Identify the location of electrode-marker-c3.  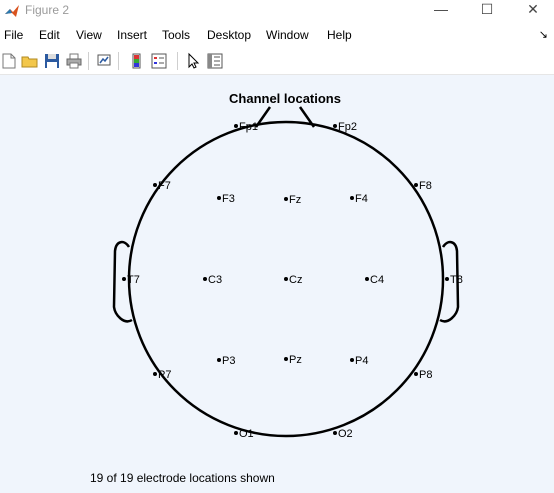
(205, 279).